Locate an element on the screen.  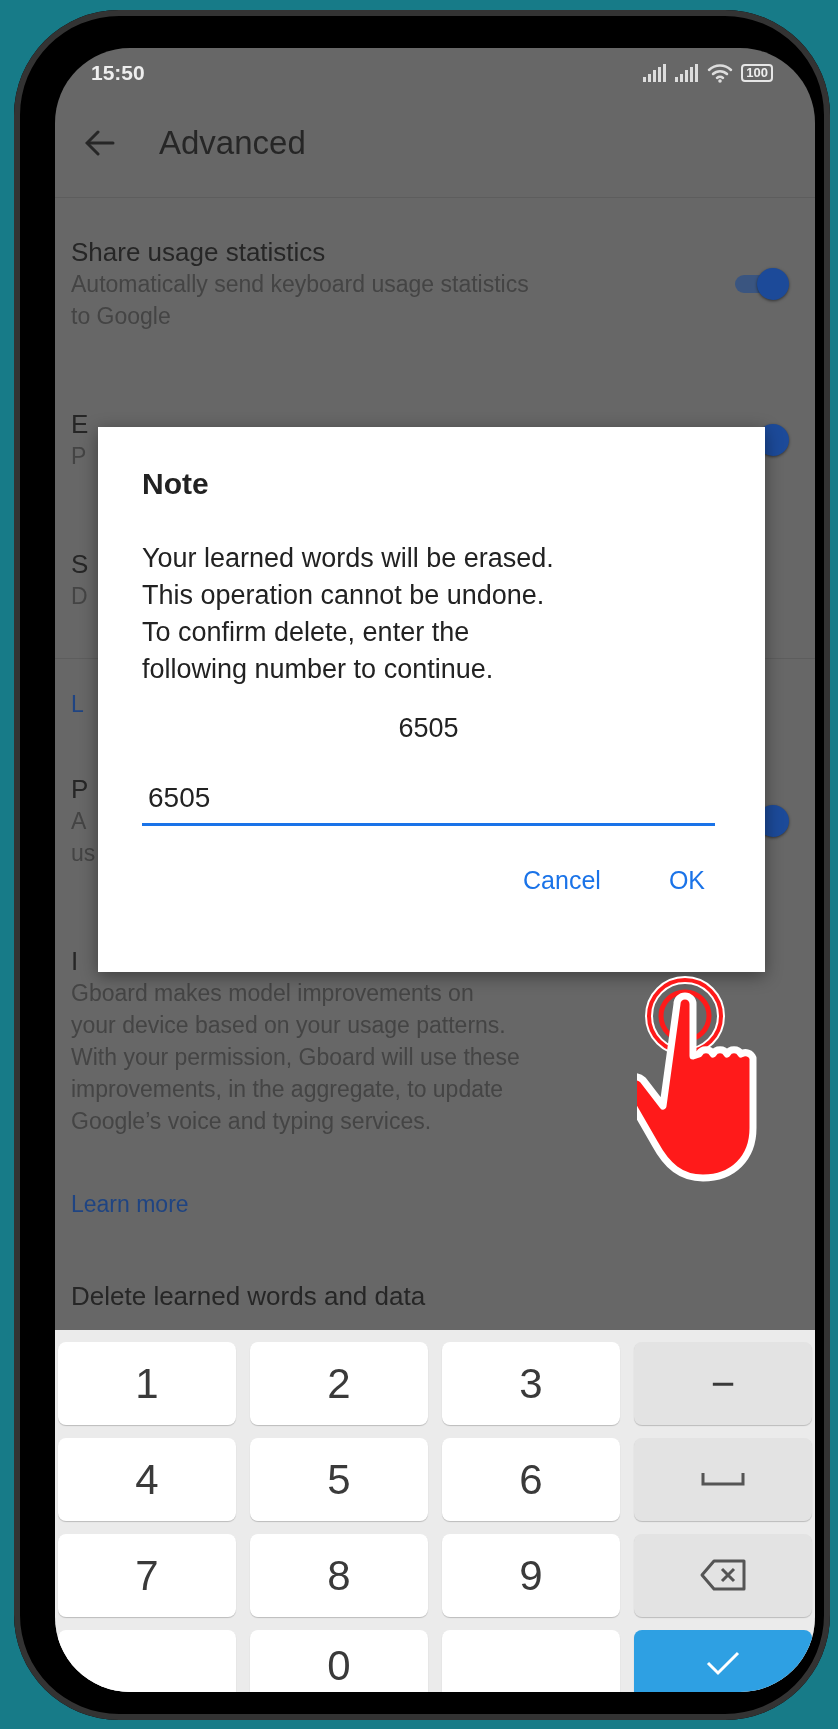
dialog-message: Your learned words will be erased. This operation cannot be undone. To confirm delete, enter the following number to continue. is located at coordinates (348, 614).